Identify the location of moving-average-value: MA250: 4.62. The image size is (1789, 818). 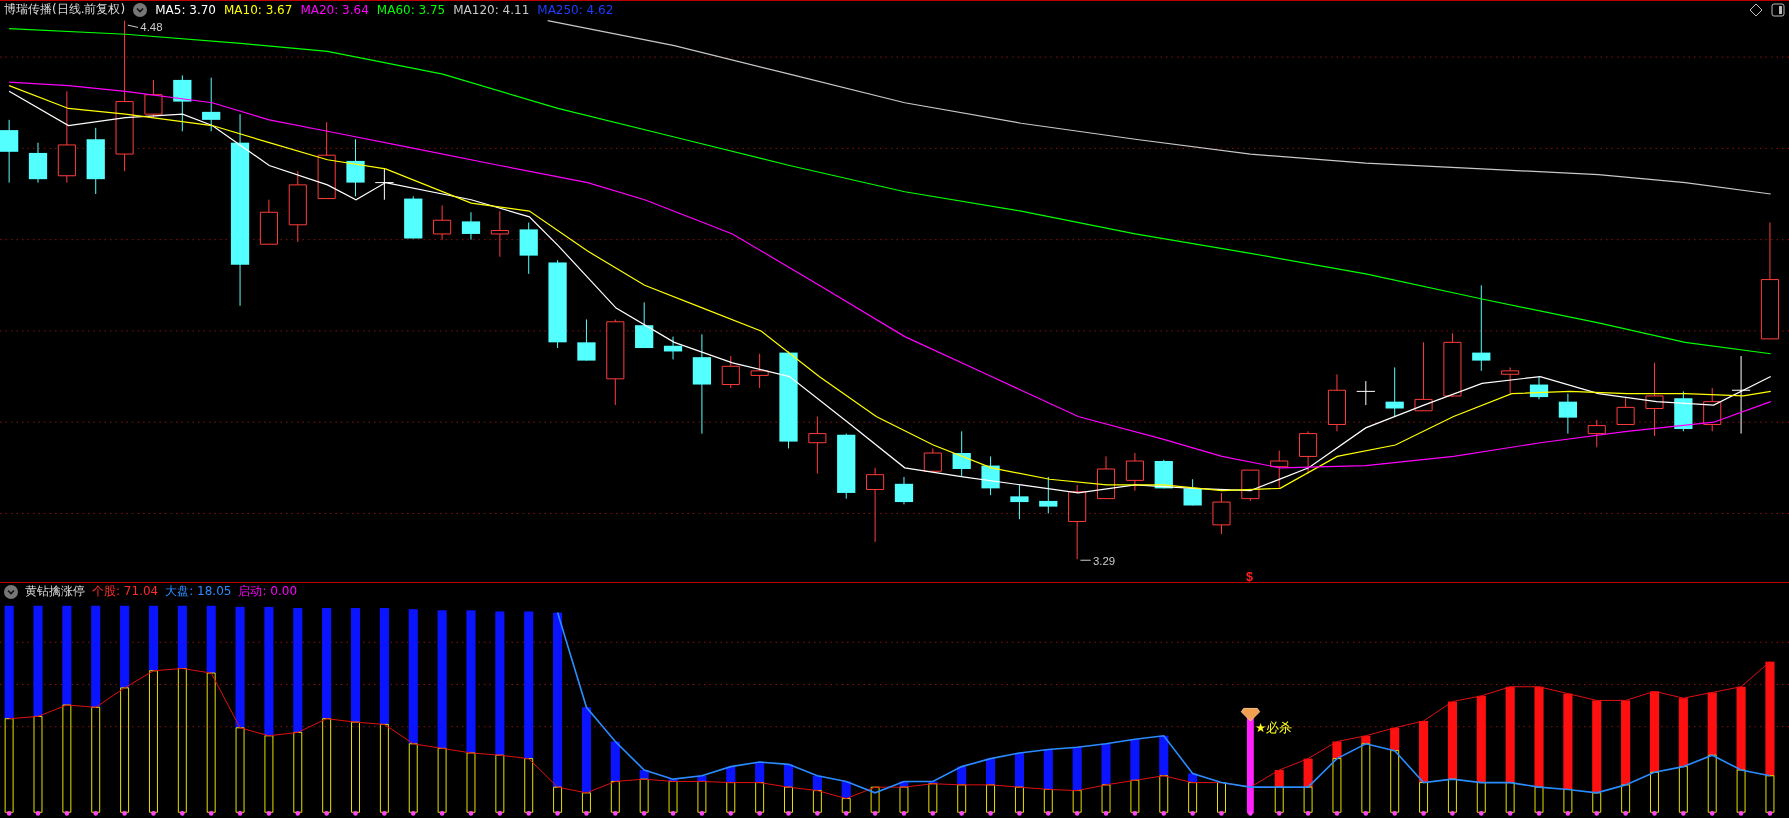
(575, 9).